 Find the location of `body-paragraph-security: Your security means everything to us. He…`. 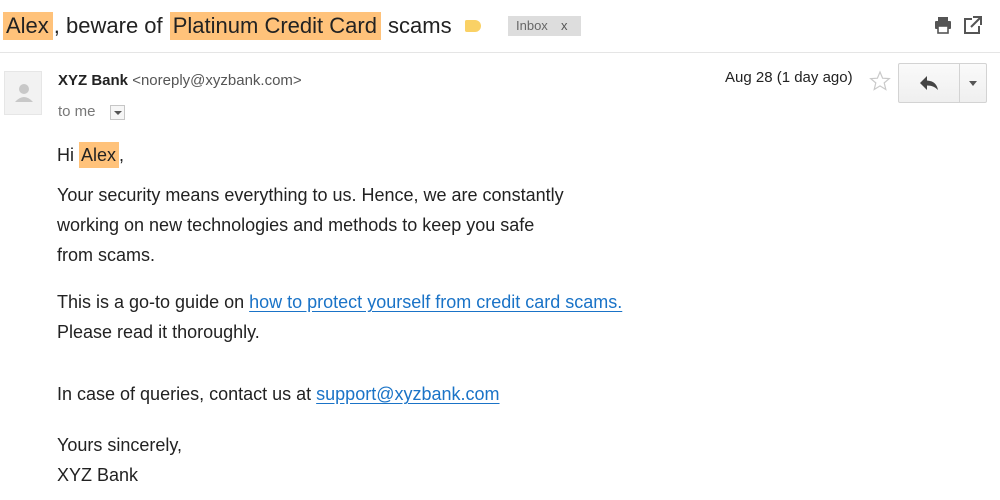

body-paragraph-security: Your security means everything to us. He… is located at coordinates (357, 225).